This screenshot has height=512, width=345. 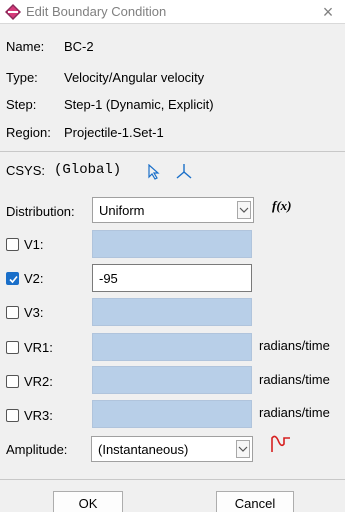 What do you see at coordinates (28, 132) in the screenshot?
I see `region-label: Region:` at bounding box center [28, 132].